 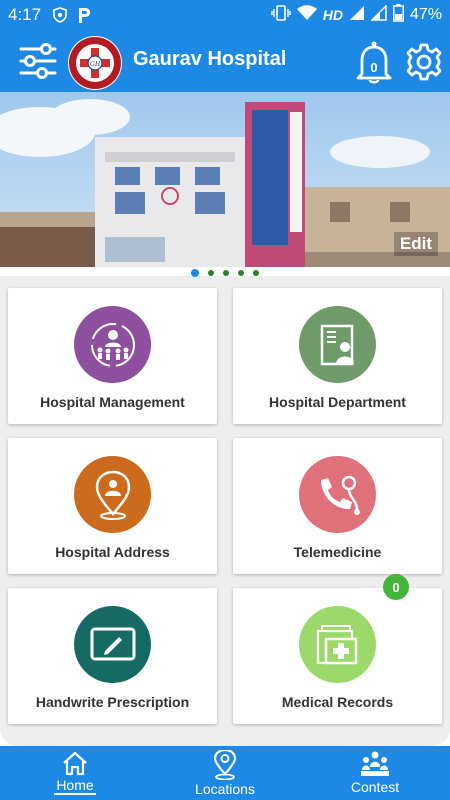 I want to click on location-icon, so click(x=225, y=765).